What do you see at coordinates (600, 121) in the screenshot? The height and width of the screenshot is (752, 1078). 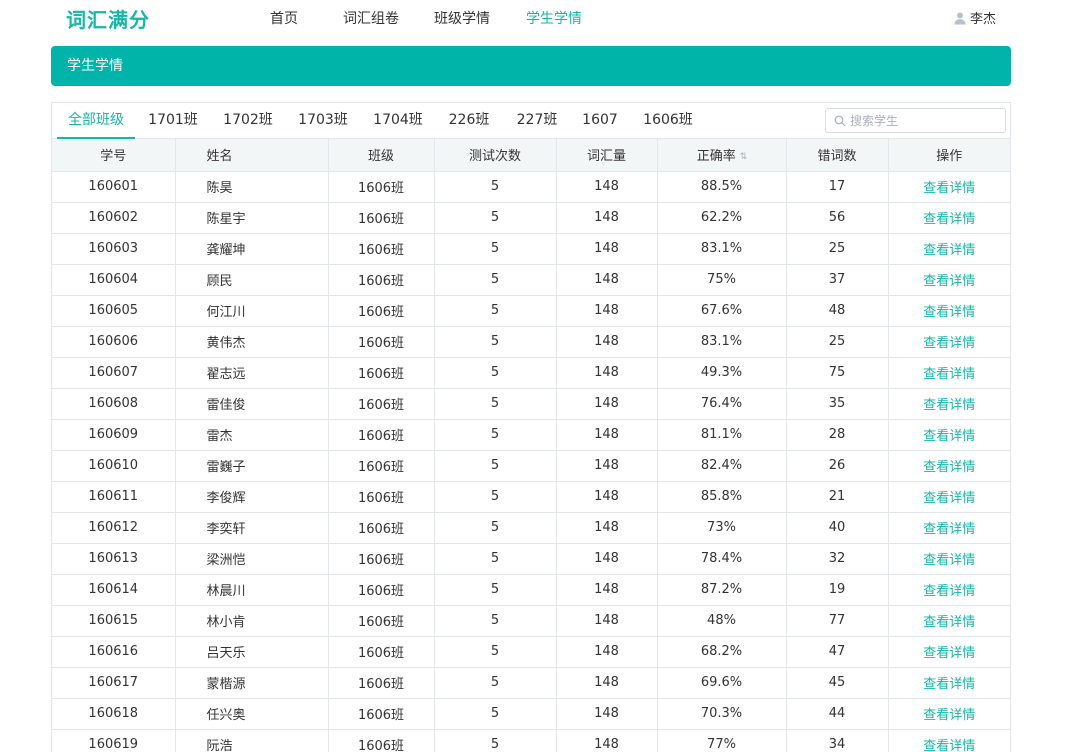 I see `tab-1607: 1607` at bounding box center [600, 121].